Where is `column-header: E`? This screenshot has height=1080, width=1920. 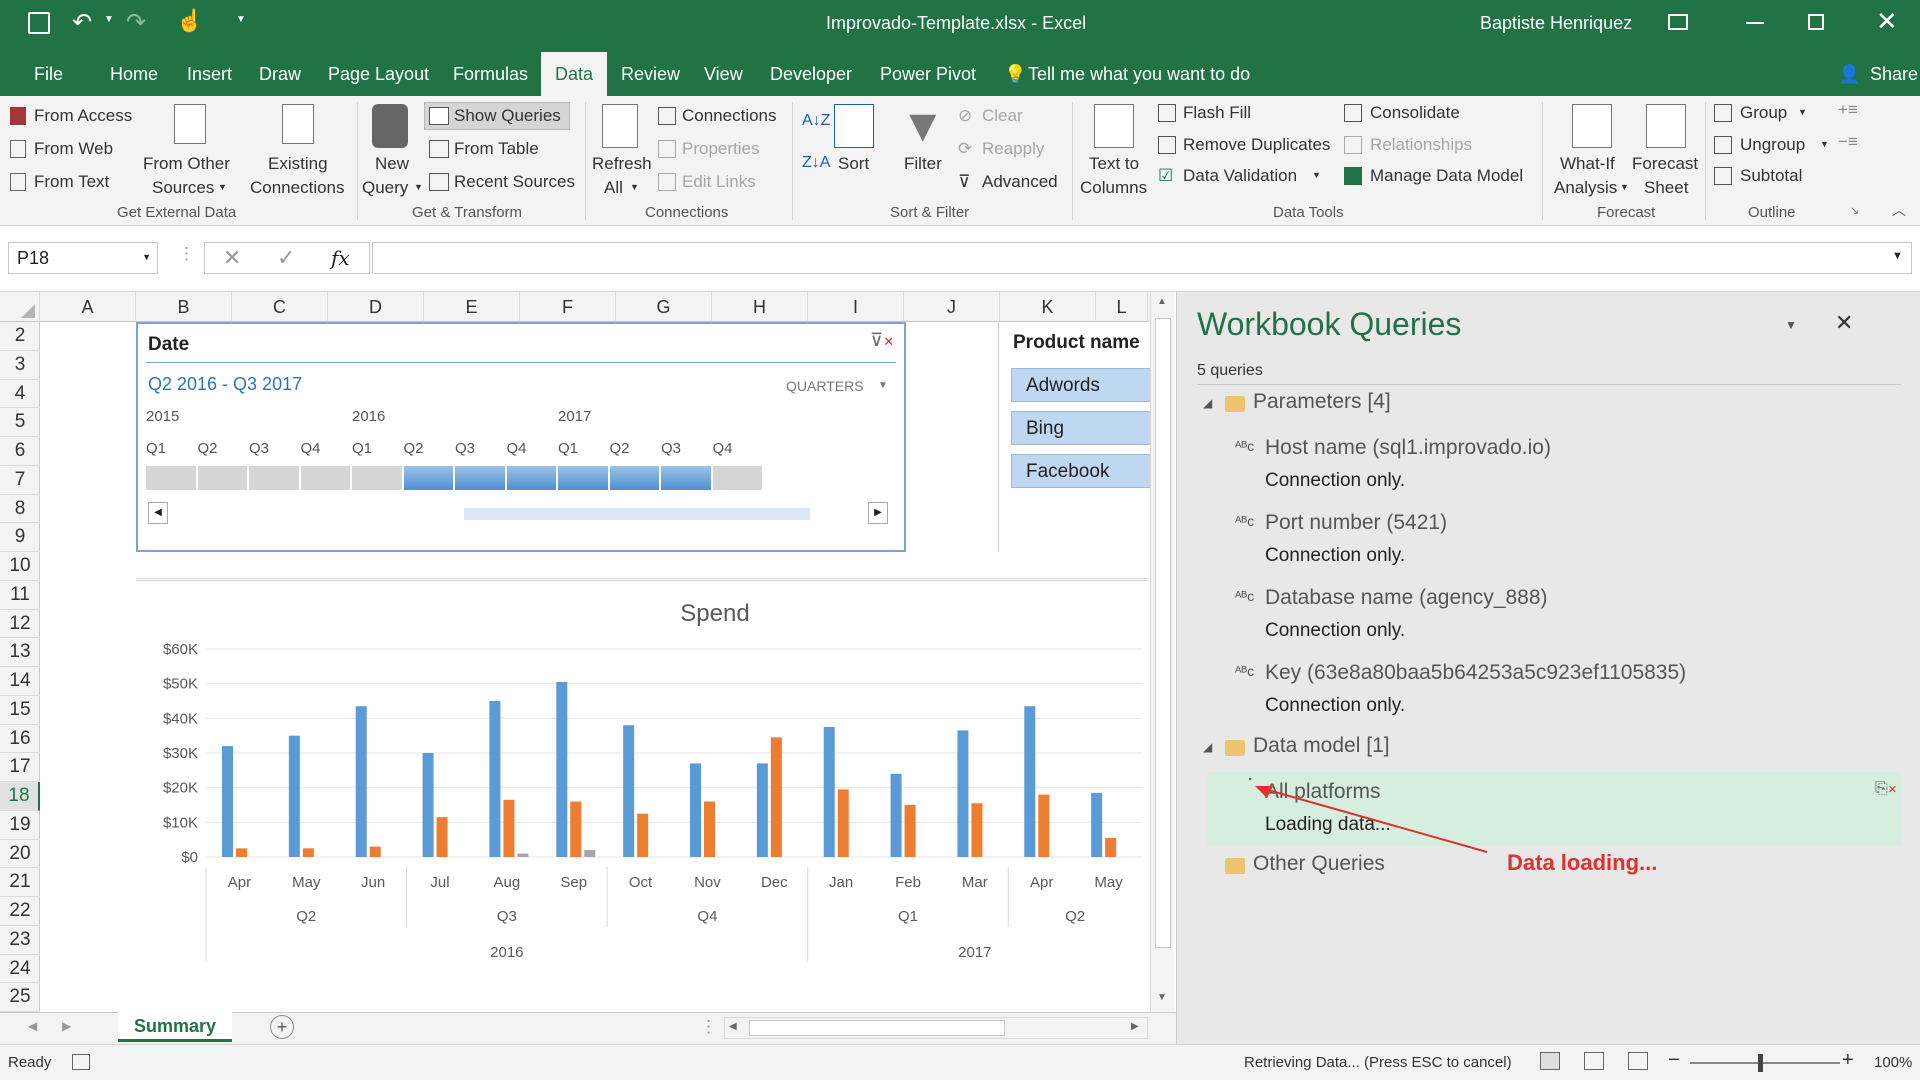
column-header: E is located at coordinates (472, 307).